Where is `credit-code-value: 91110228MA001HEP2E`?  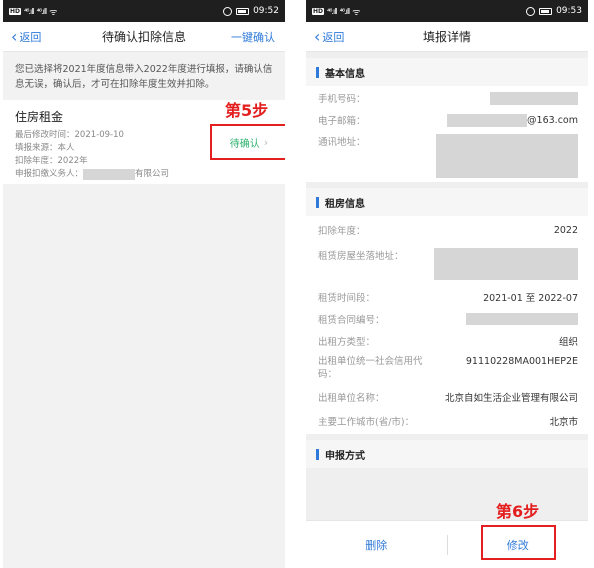 credit-code-value: 91110228MA001HEP2E is located at coordinates (521, 361).